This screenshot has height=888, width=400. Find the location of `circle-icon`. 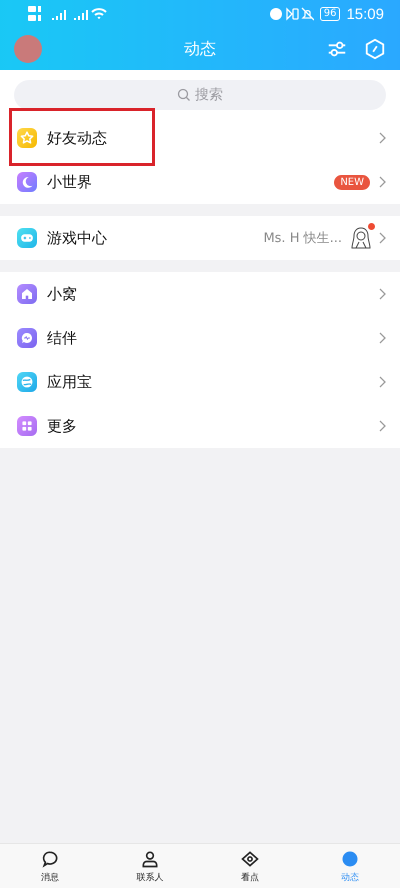

circle-icon is located at coordinates (350, 858).